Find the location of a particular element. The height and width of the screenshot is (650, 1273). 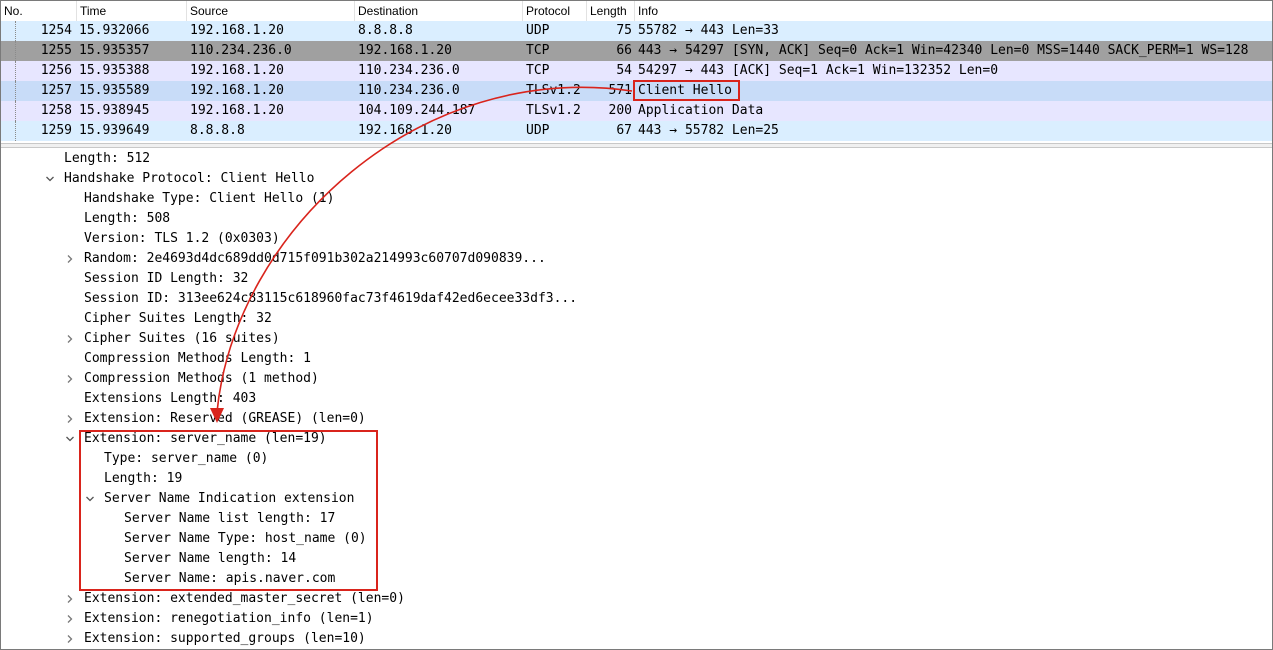

packet-cell-time: 15.932066 is located at coordinates (114, 30).